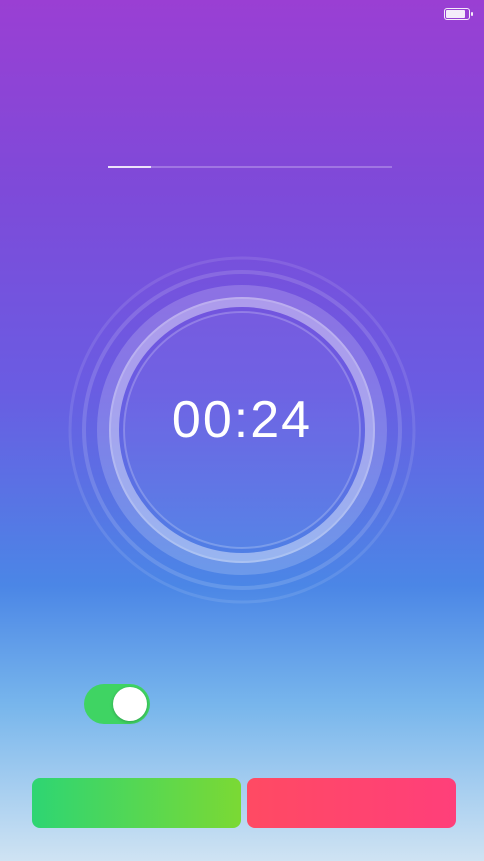 This screenshot has height=861, width=484. Describe the element at coordinates (136, 803) in the screenshot. I see `pause-button` at that location.